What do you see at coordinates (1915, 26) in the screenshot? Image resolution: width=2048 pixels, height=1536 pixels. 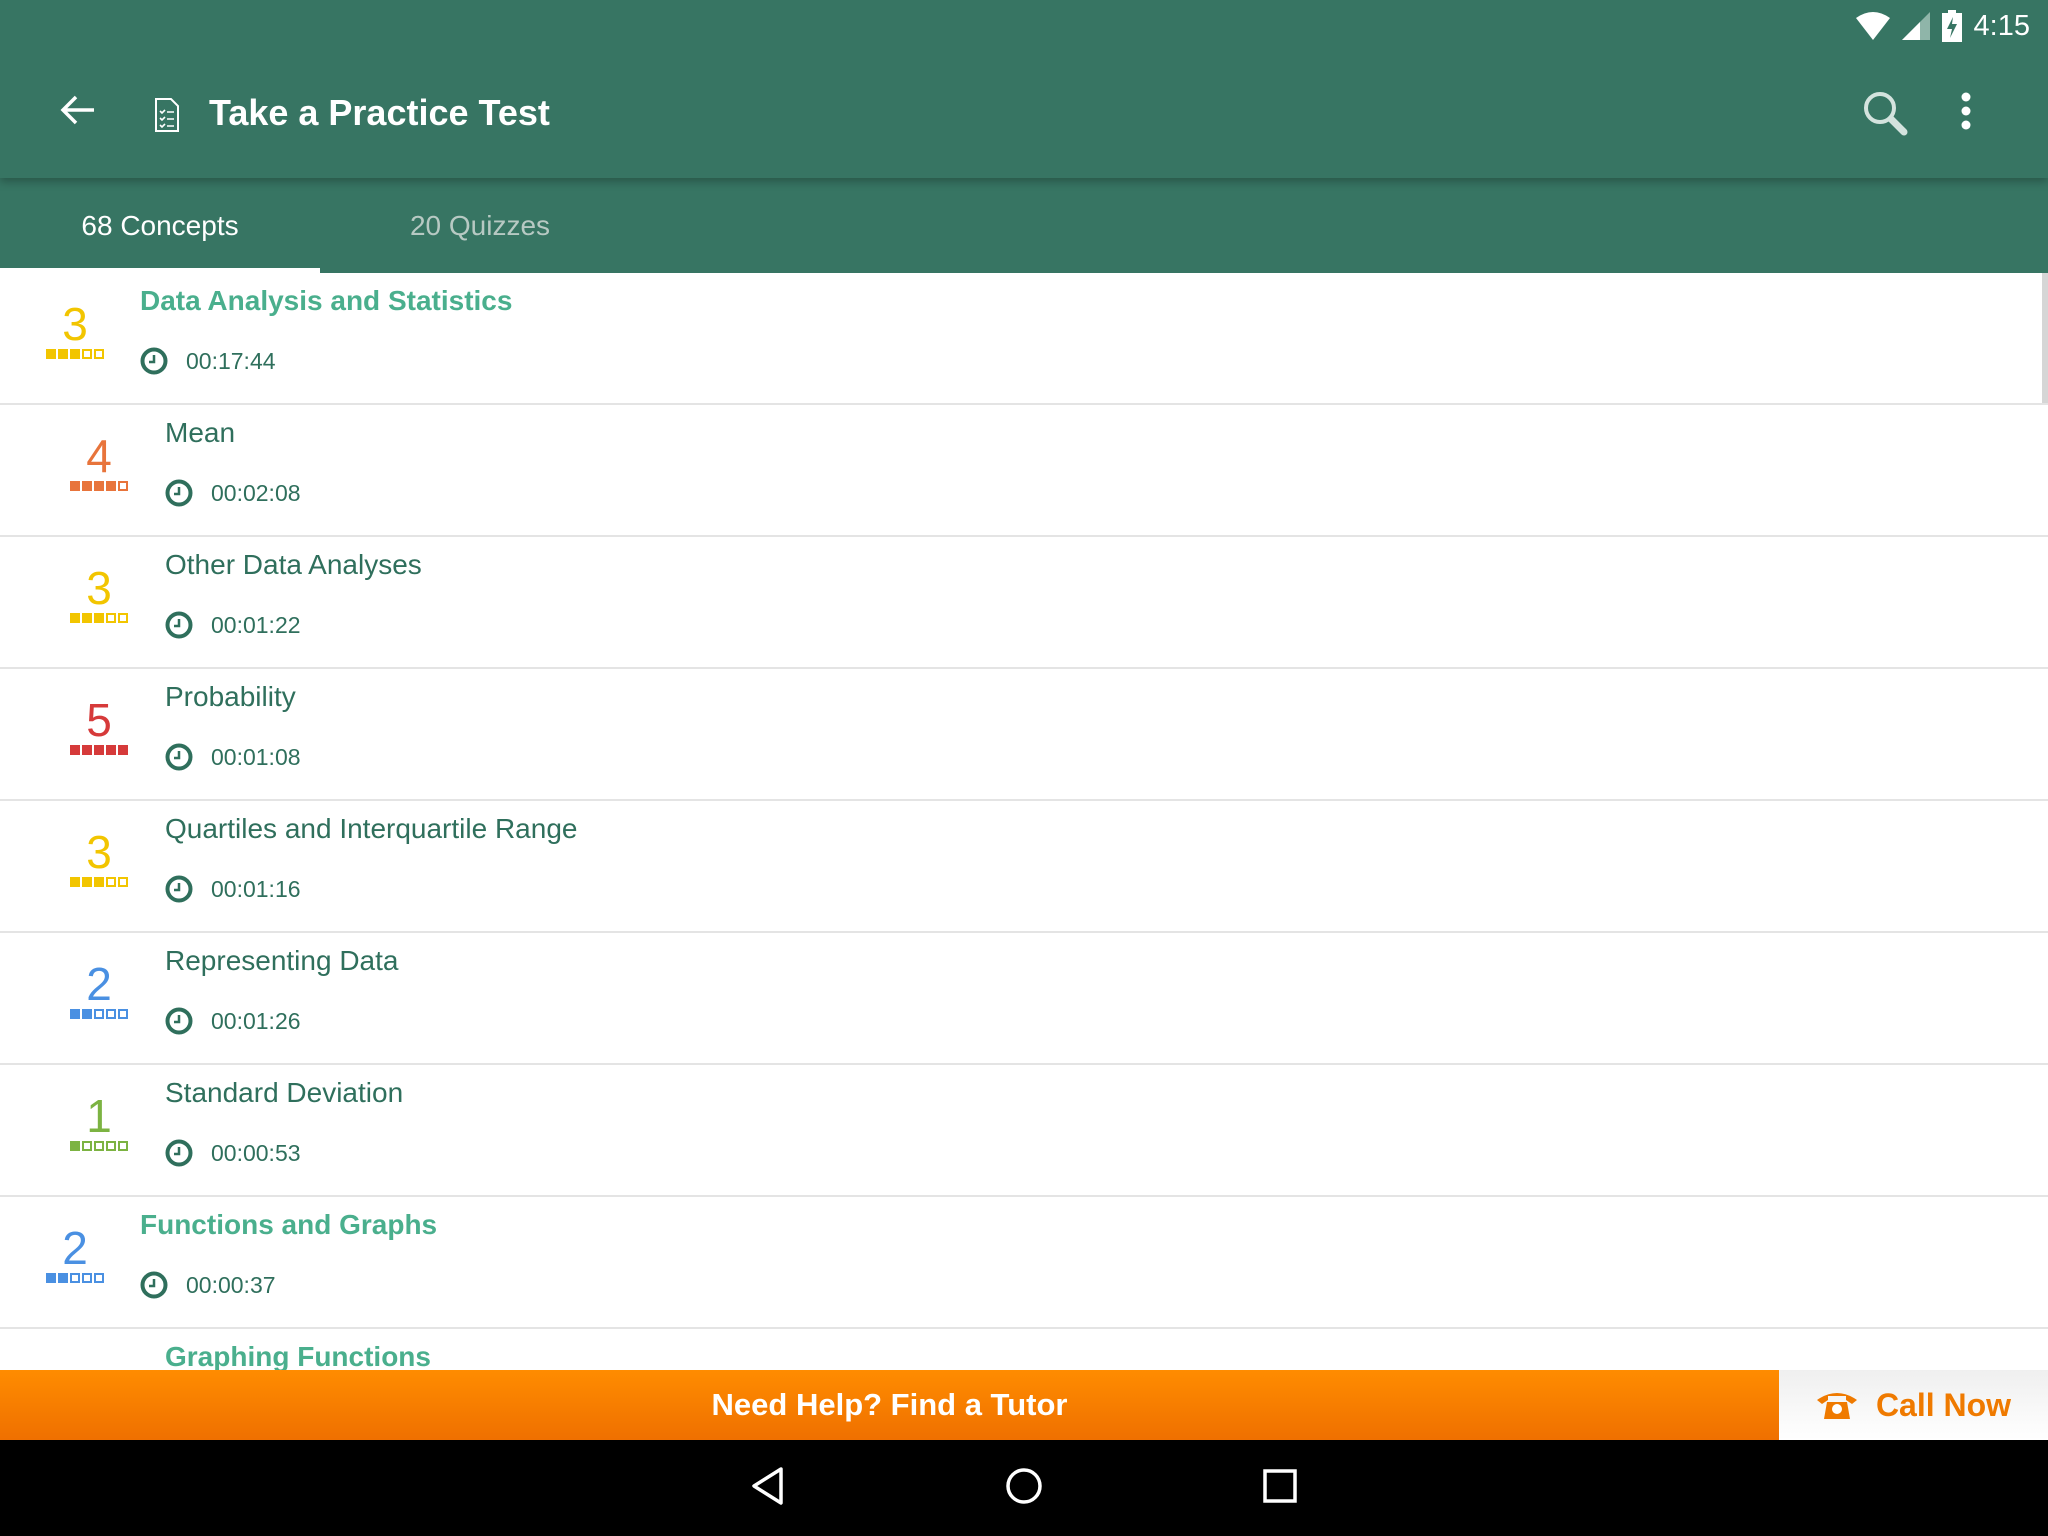 I see `signal-icon` at bounding box center [1915, 26].